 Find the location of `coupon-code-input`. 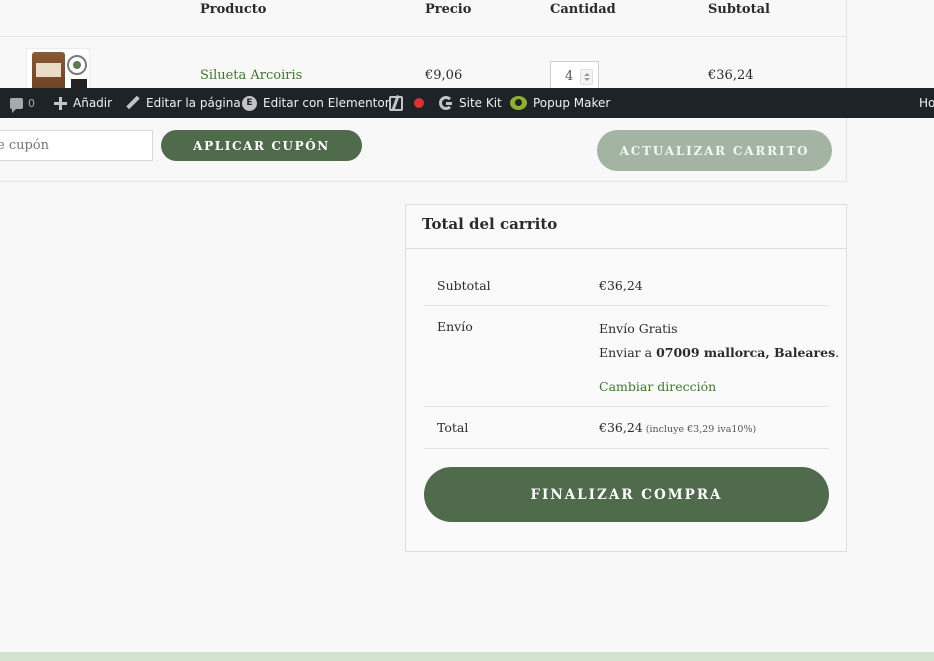

coupon-code-input is located at coordinates (76, 145).